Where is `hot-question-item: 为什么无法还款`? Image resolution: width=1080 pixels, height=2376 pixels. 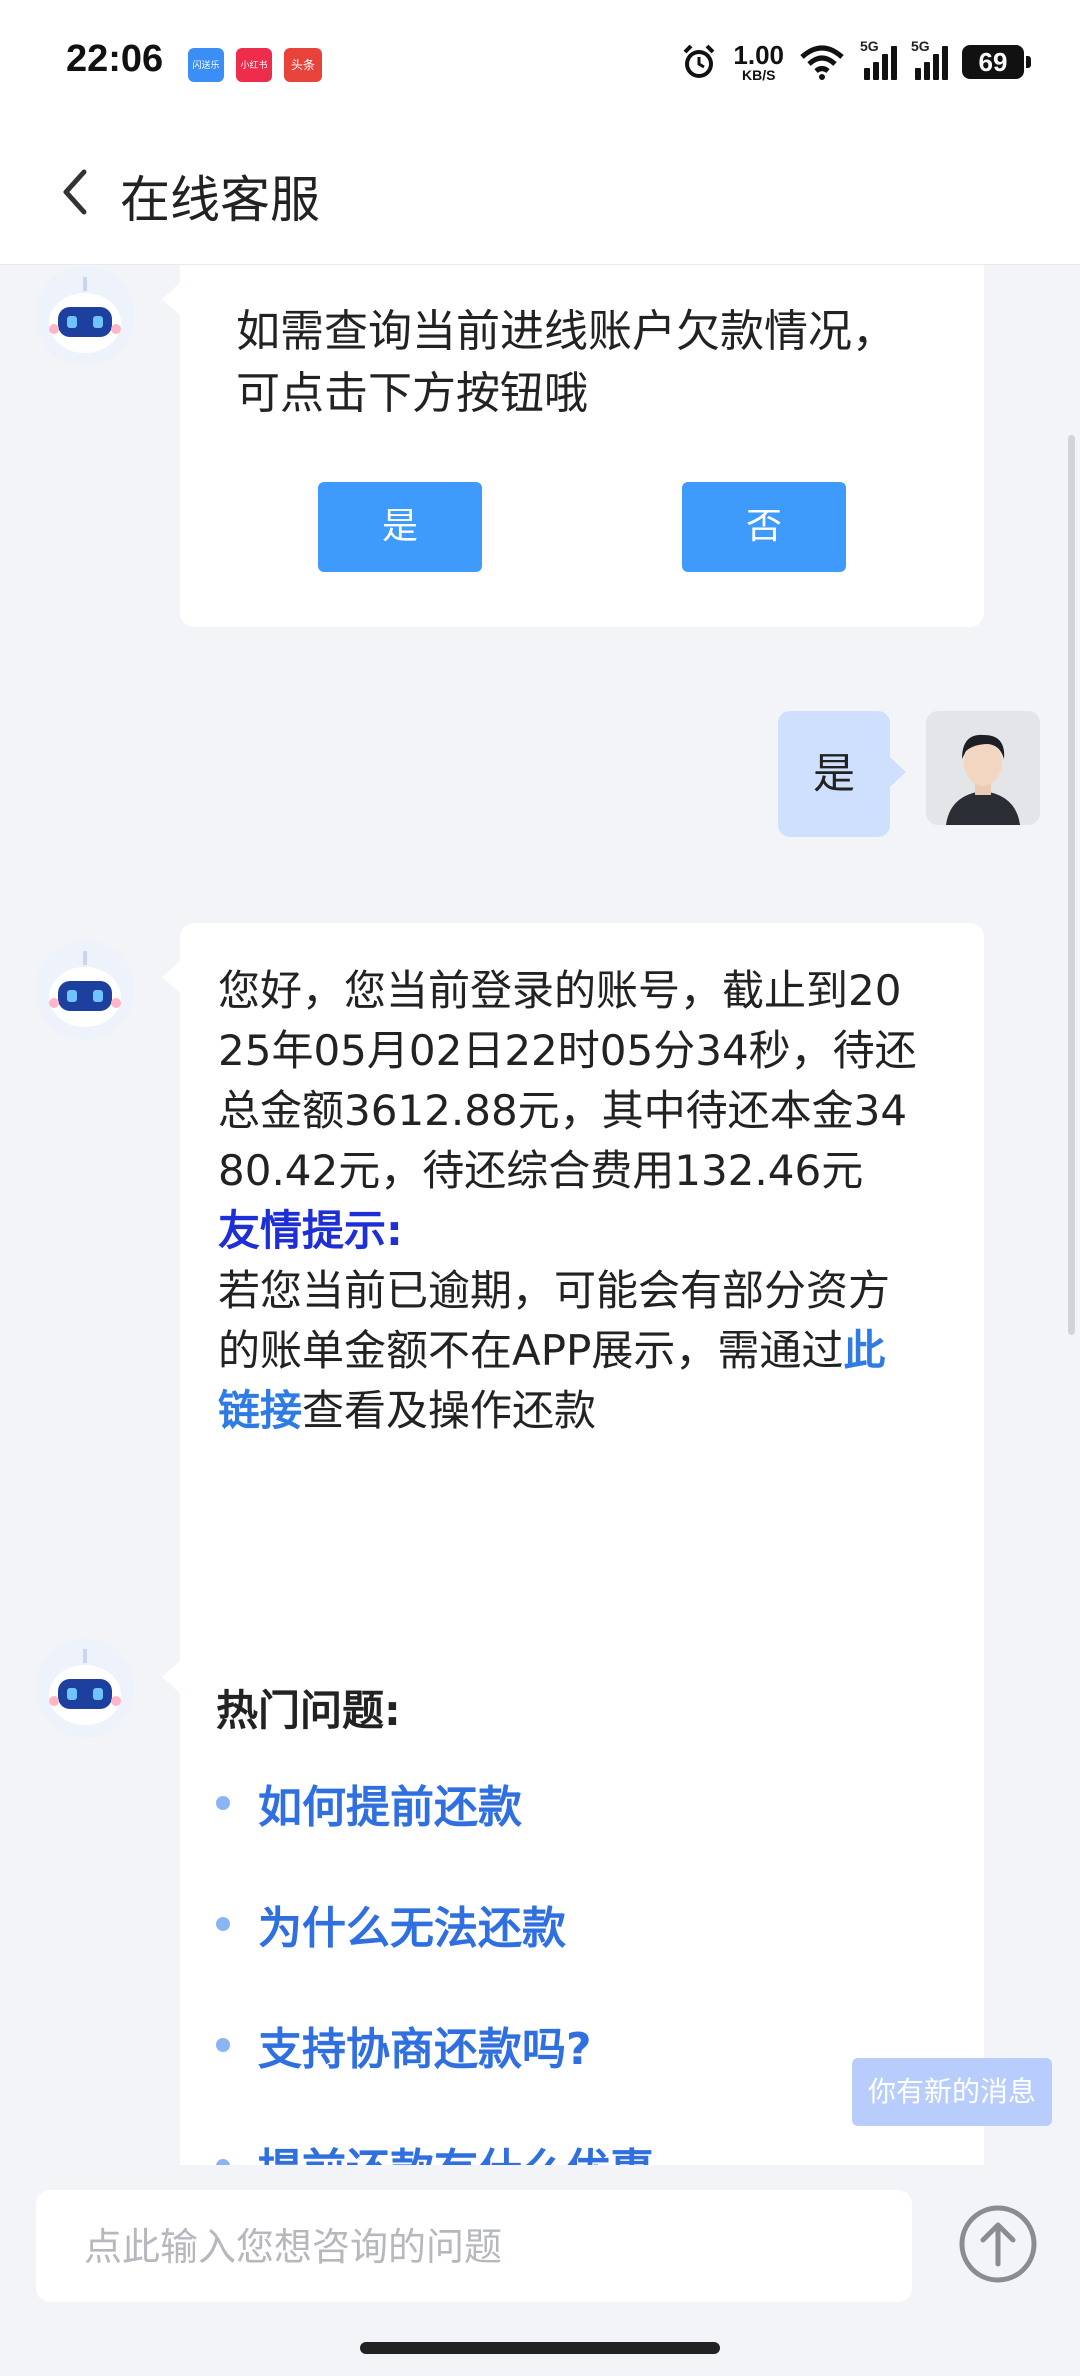
hot-question-item: 为什么无法还款 is located at coordinates (391, 1924).